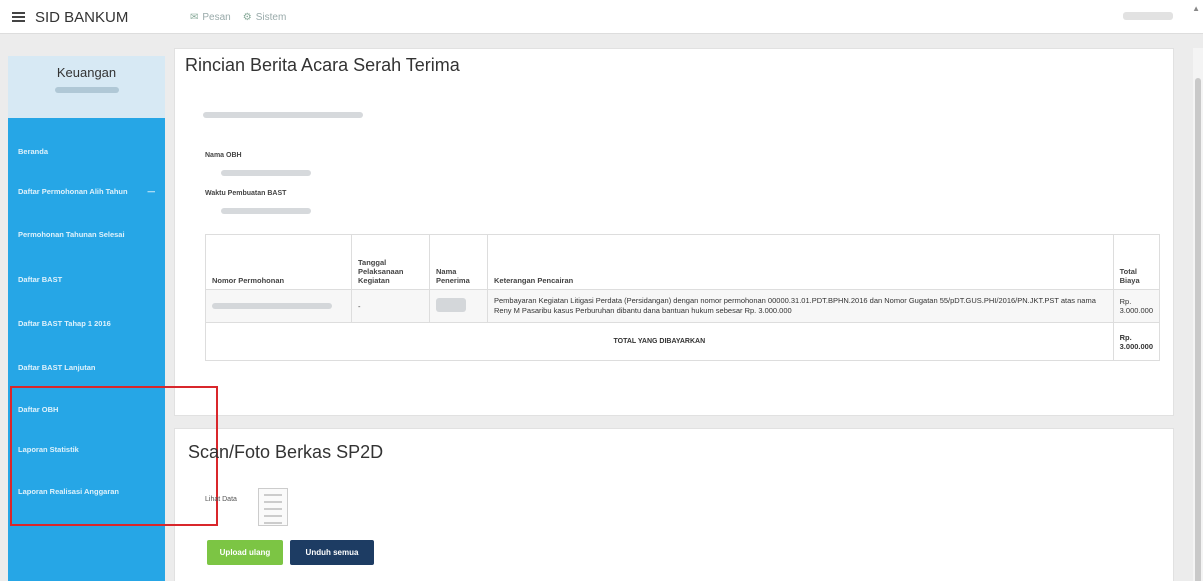 The width and height of the screenshot is (1203, 581). What do you see at coordinates (266, 173) in the screenshot?
I see `nama-obh-value-redacted` at bounding box center [266, 173].